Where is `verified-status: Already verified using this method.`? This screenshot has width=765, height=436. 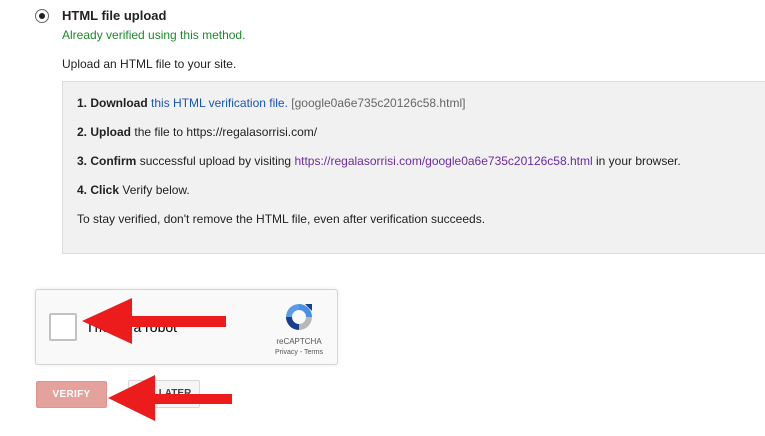 verified-status: Already verified using this method. is located at coordinates (154, 35).